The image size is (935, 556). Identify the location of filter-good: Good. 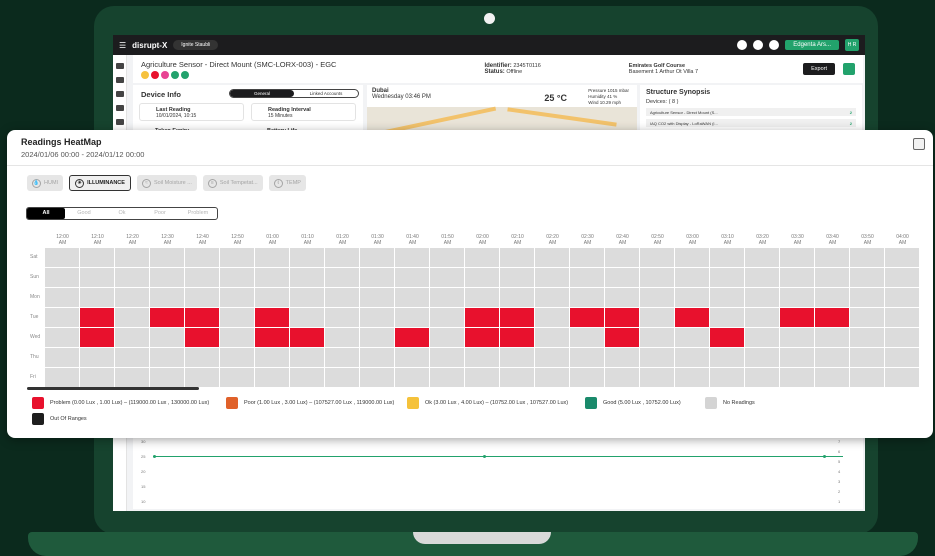
(84, 213).